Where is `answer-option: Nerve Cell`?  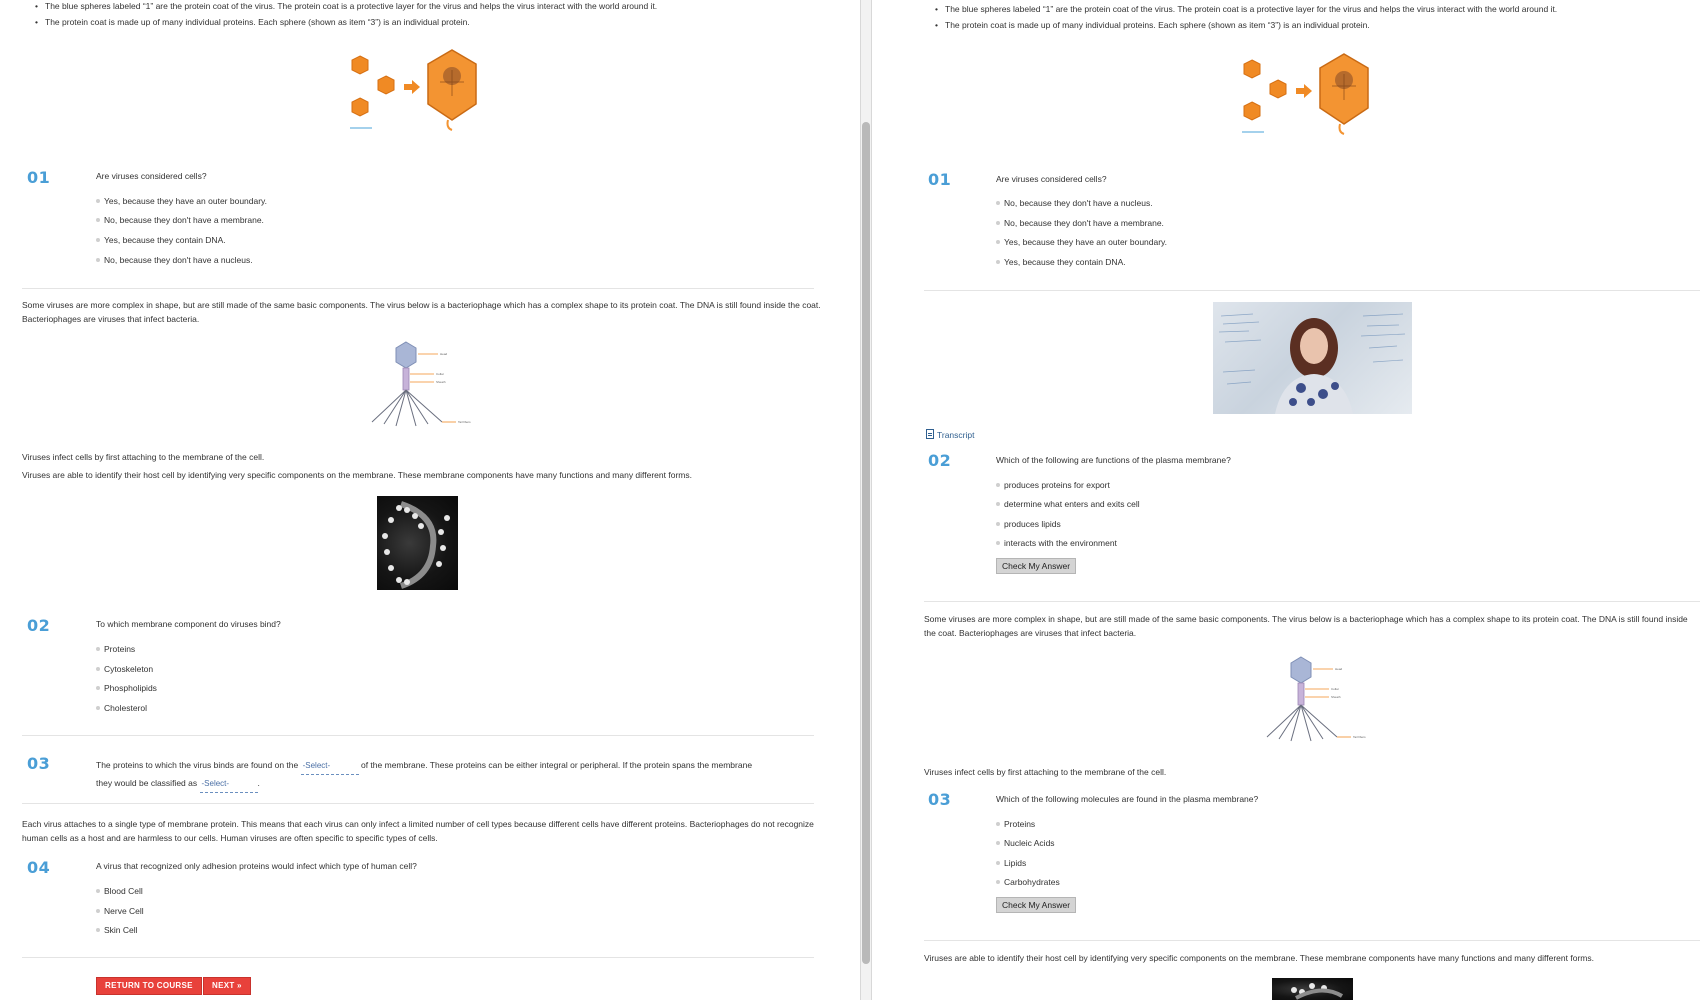
answer-option: Nerve Cell is located at coordinates (120, 911).